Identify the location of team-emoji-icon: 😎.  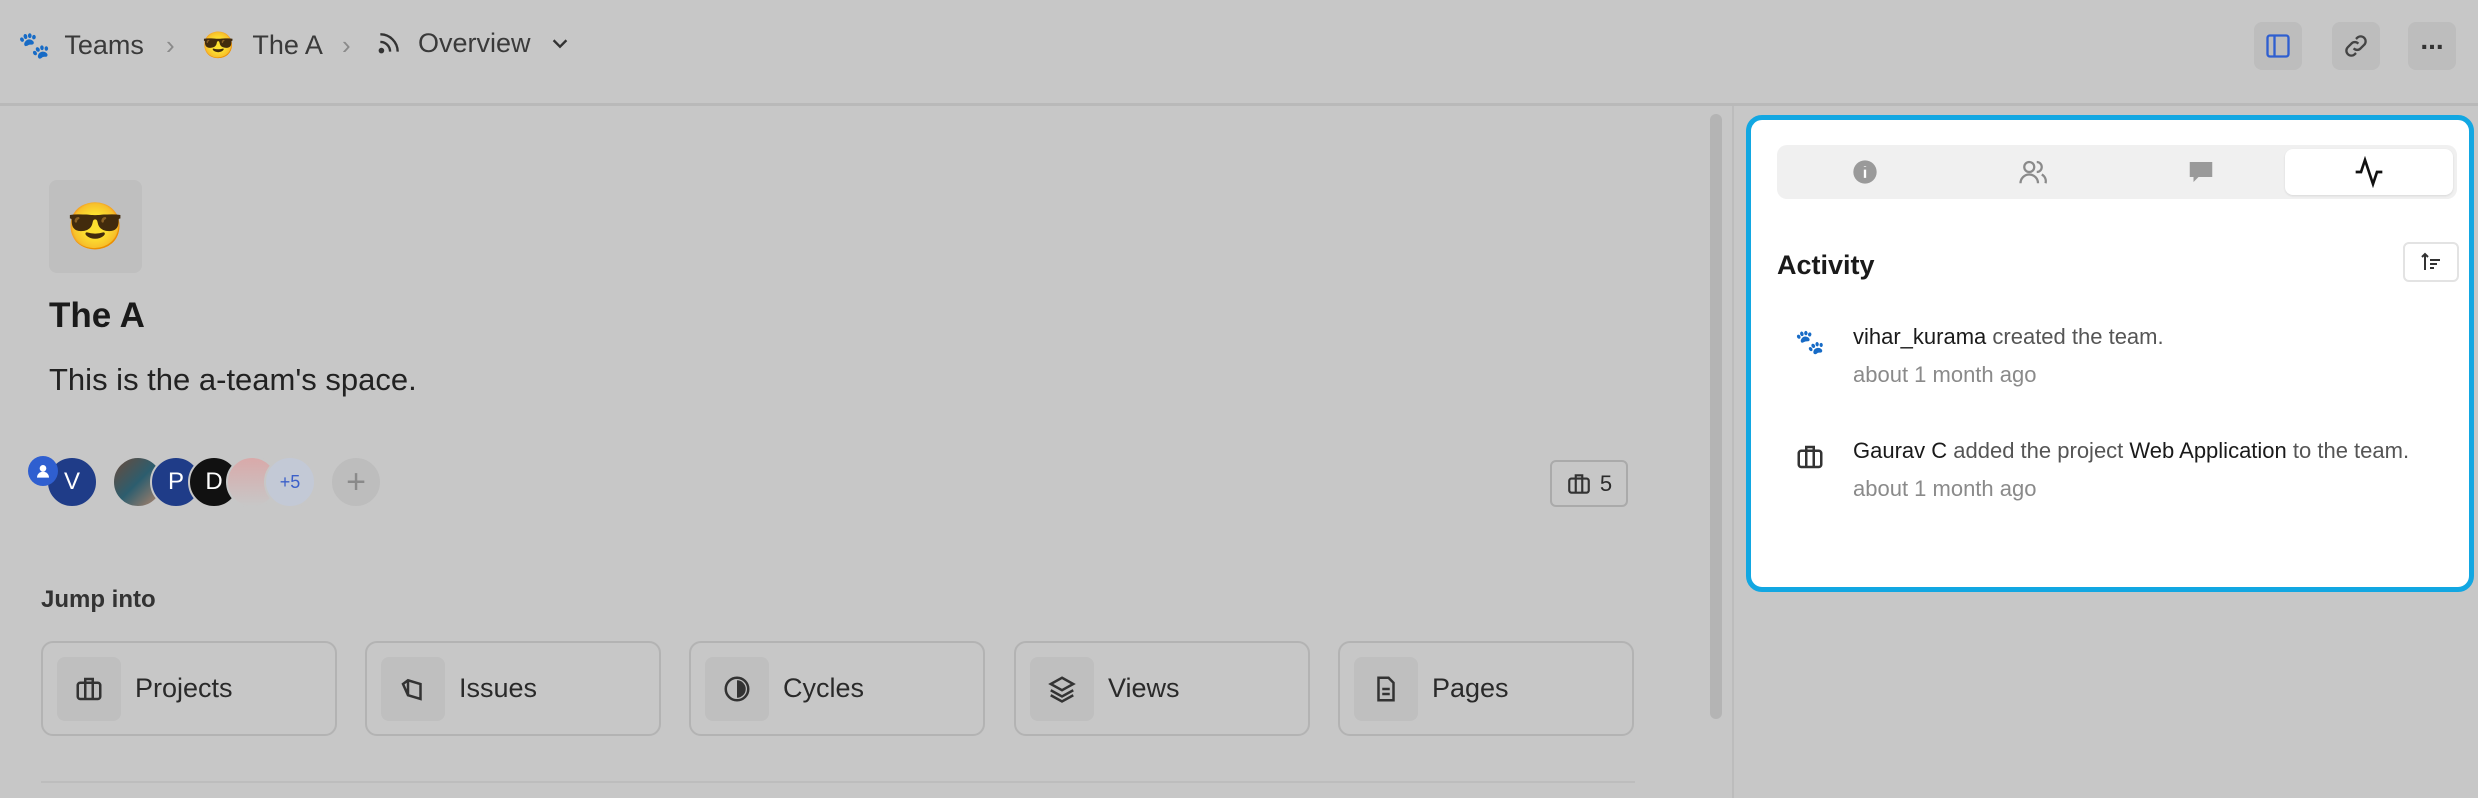
(218, 44).